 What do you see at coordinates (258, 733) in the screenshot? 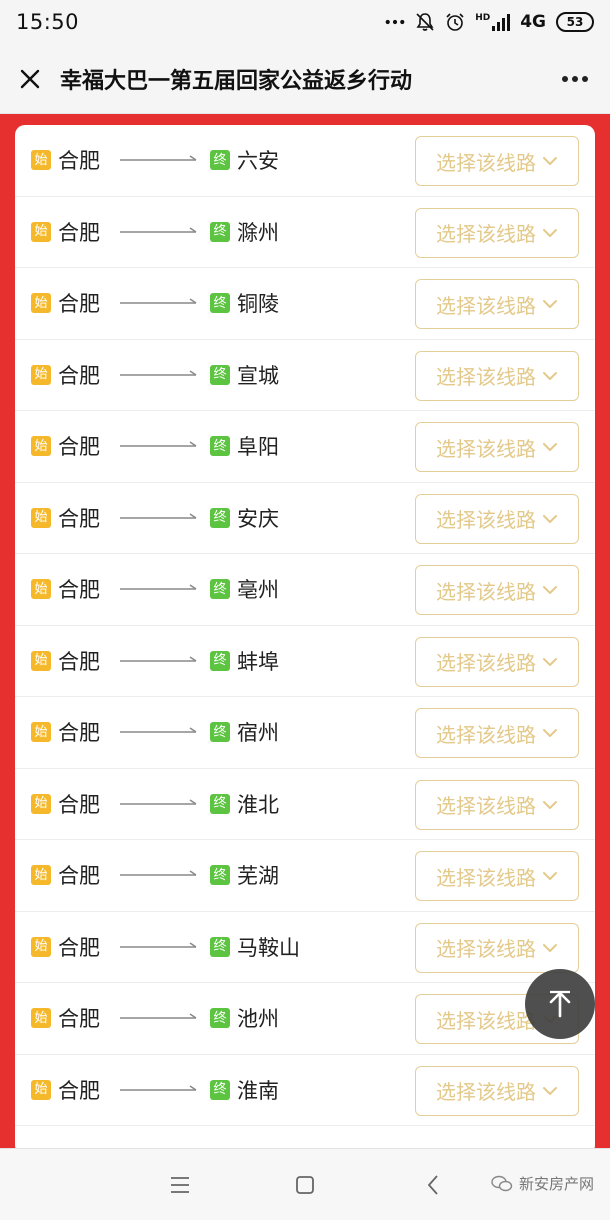
I see `destination-city: 宿州` at bounding box center [258, 733].